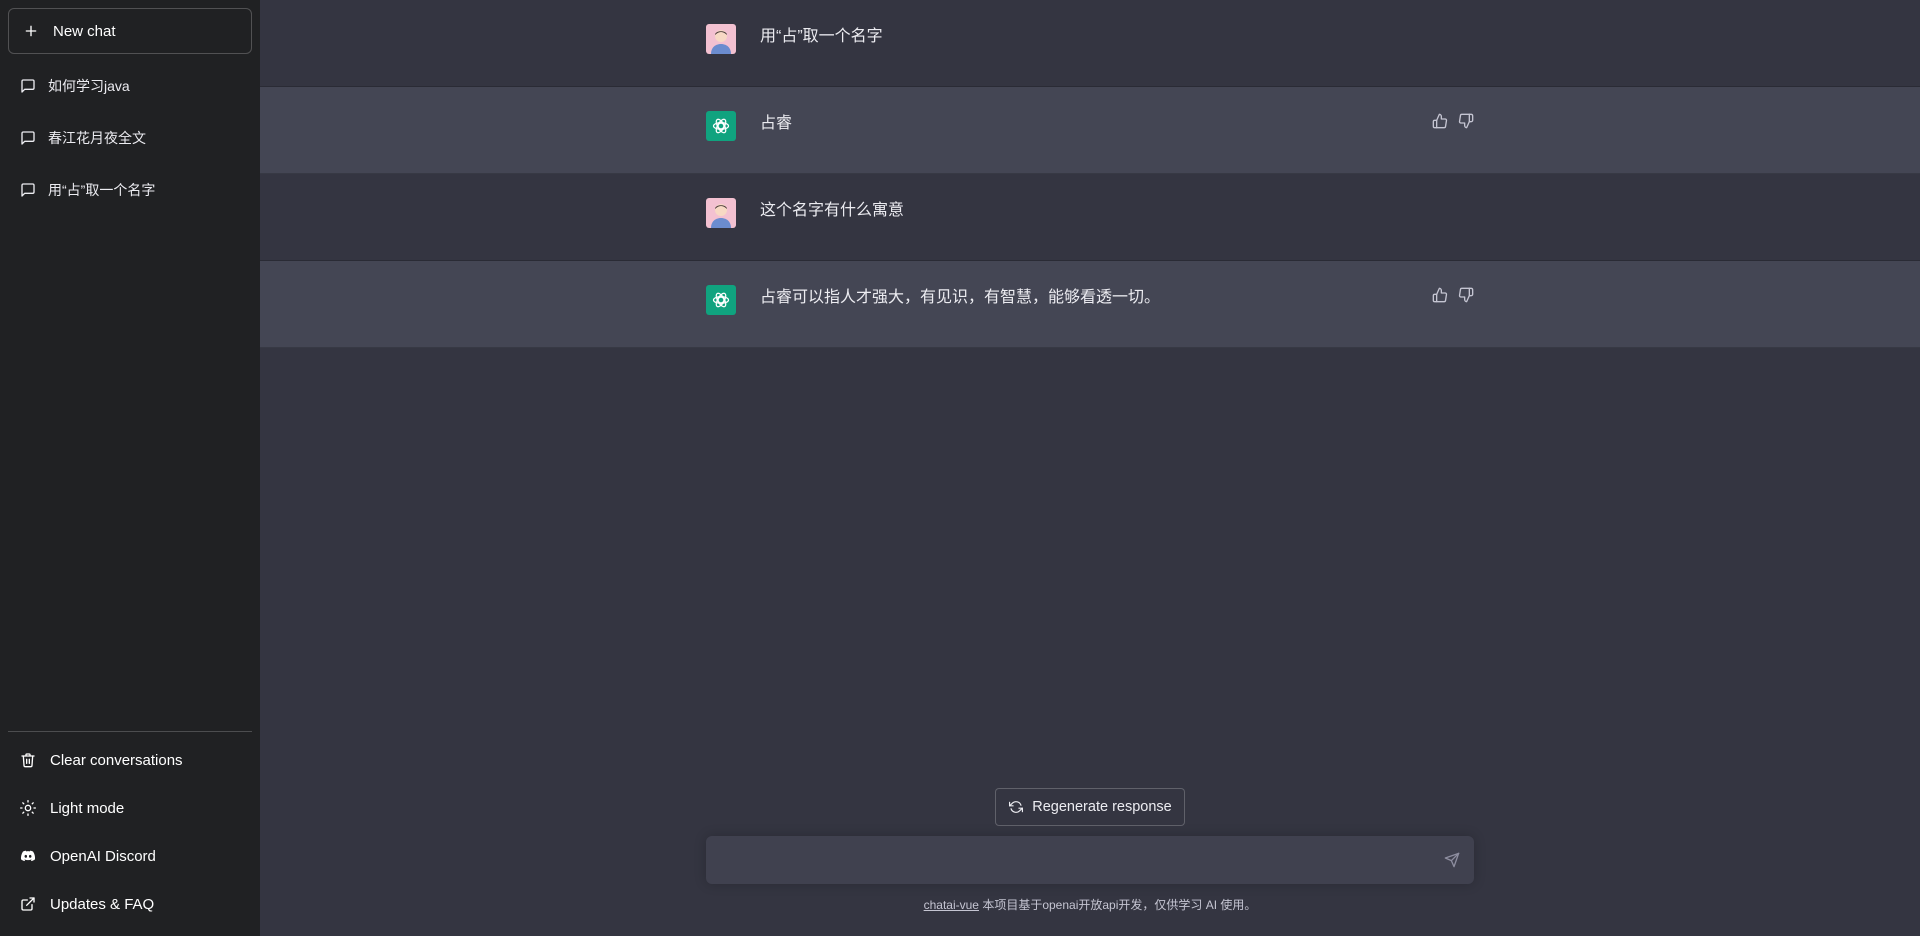  I want to click on conversation-item: 春江花月夜全文, so click(130, 138).